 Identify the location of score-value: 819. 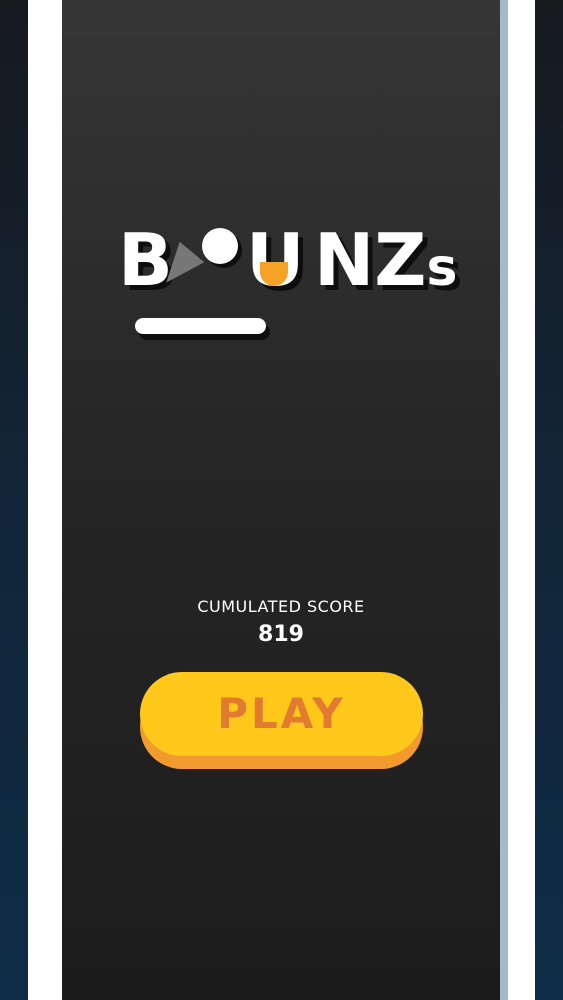
(281, 634).